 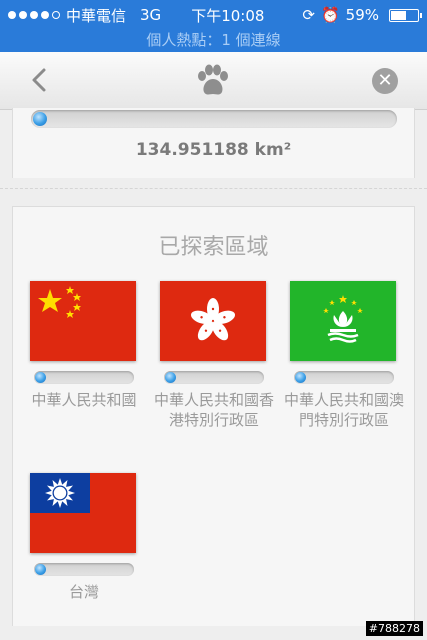 What do you see at coordinates (84, 400) in the screenshot?
I see `region-name: 中華人民共和國` at bounding box center [84, 400].